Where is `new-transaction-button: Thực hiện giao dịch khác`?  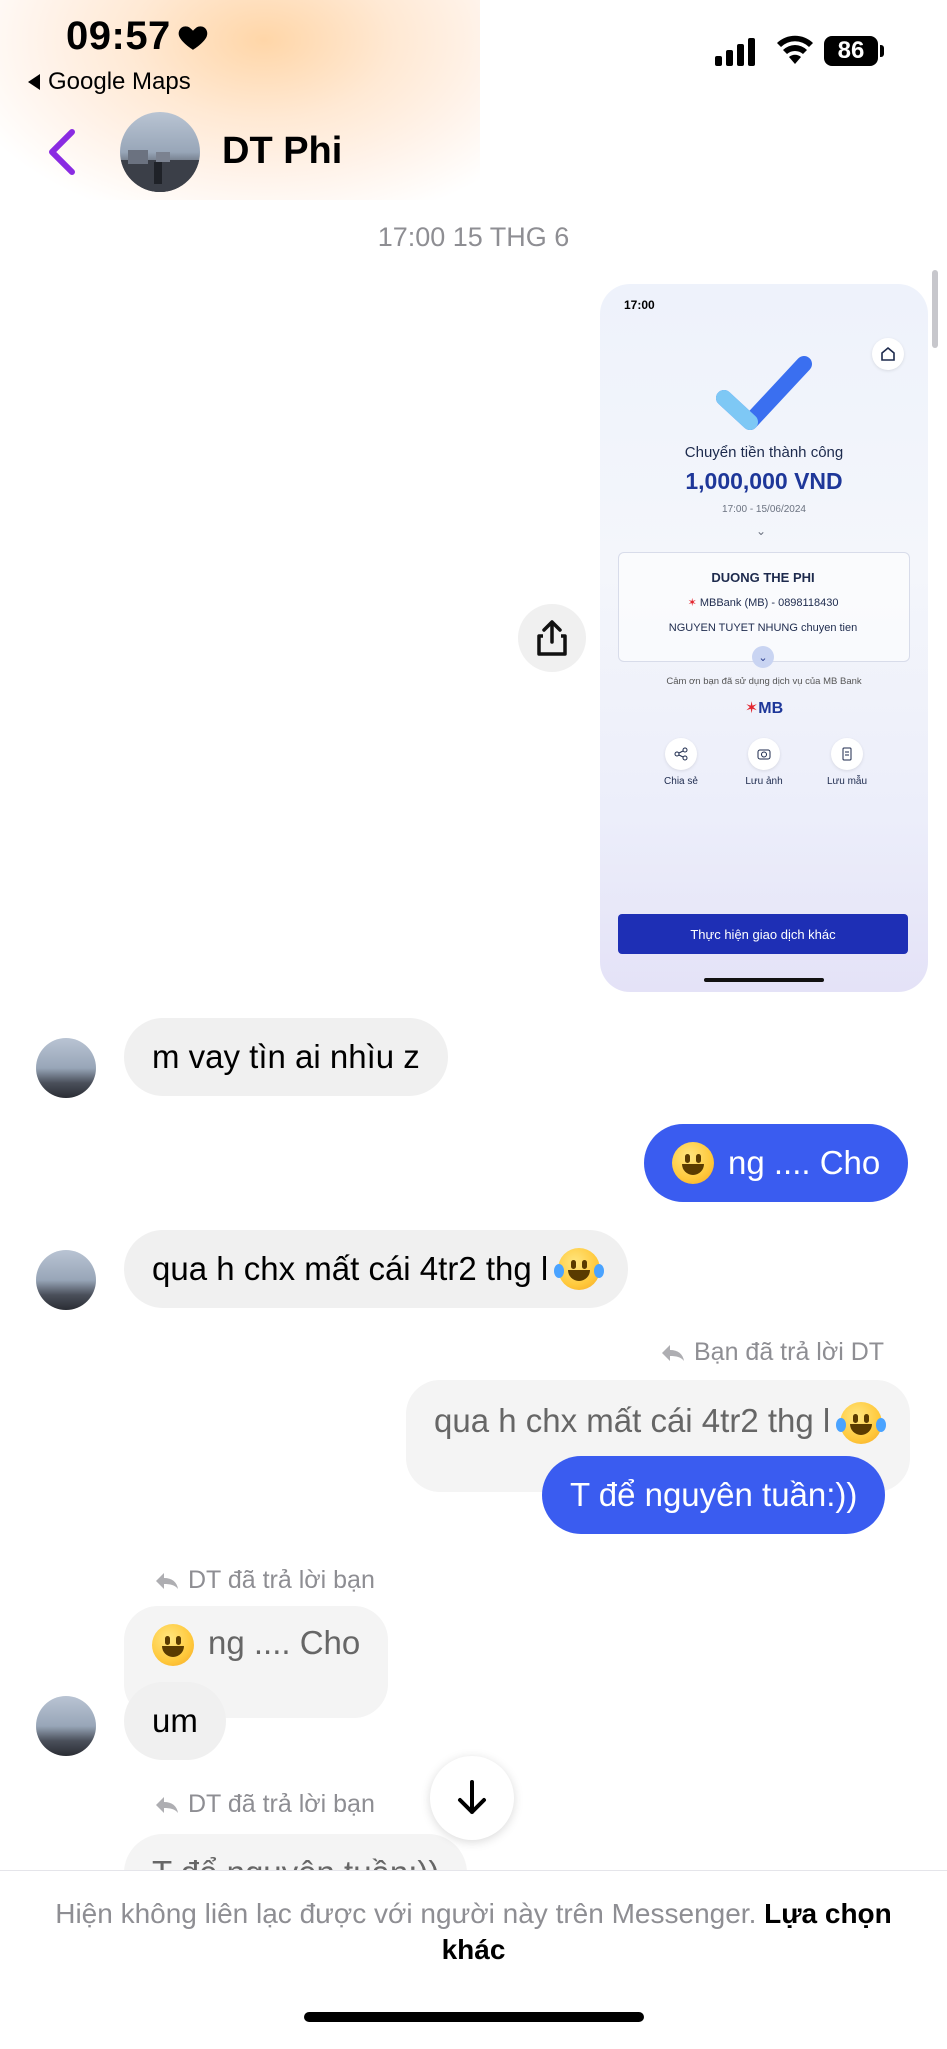 new-transaction-button: Thực hiện giao dịch khác is located at coordinates (763, 934).